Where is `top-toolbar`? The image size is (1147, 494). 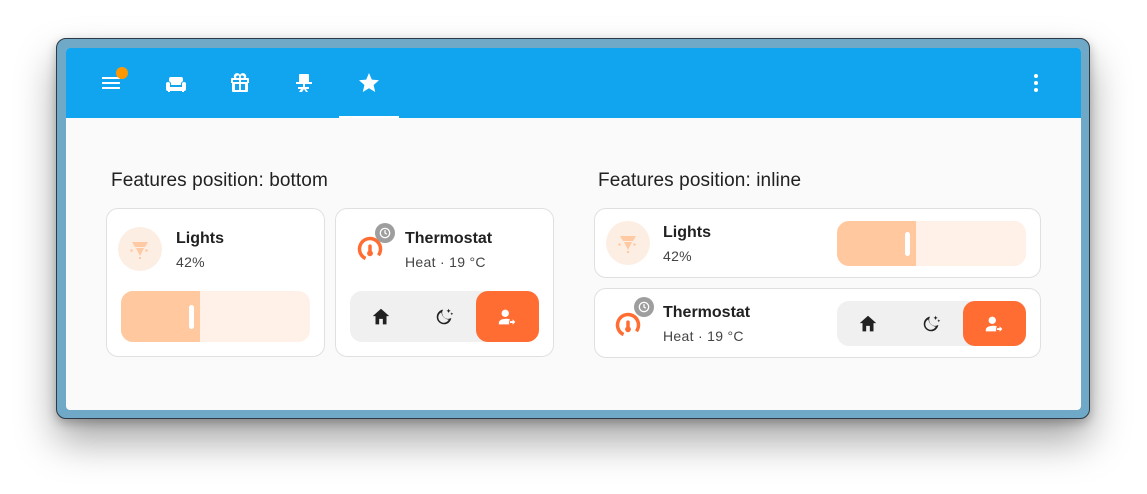
top-toolbar is located at coordinates (573, 83).